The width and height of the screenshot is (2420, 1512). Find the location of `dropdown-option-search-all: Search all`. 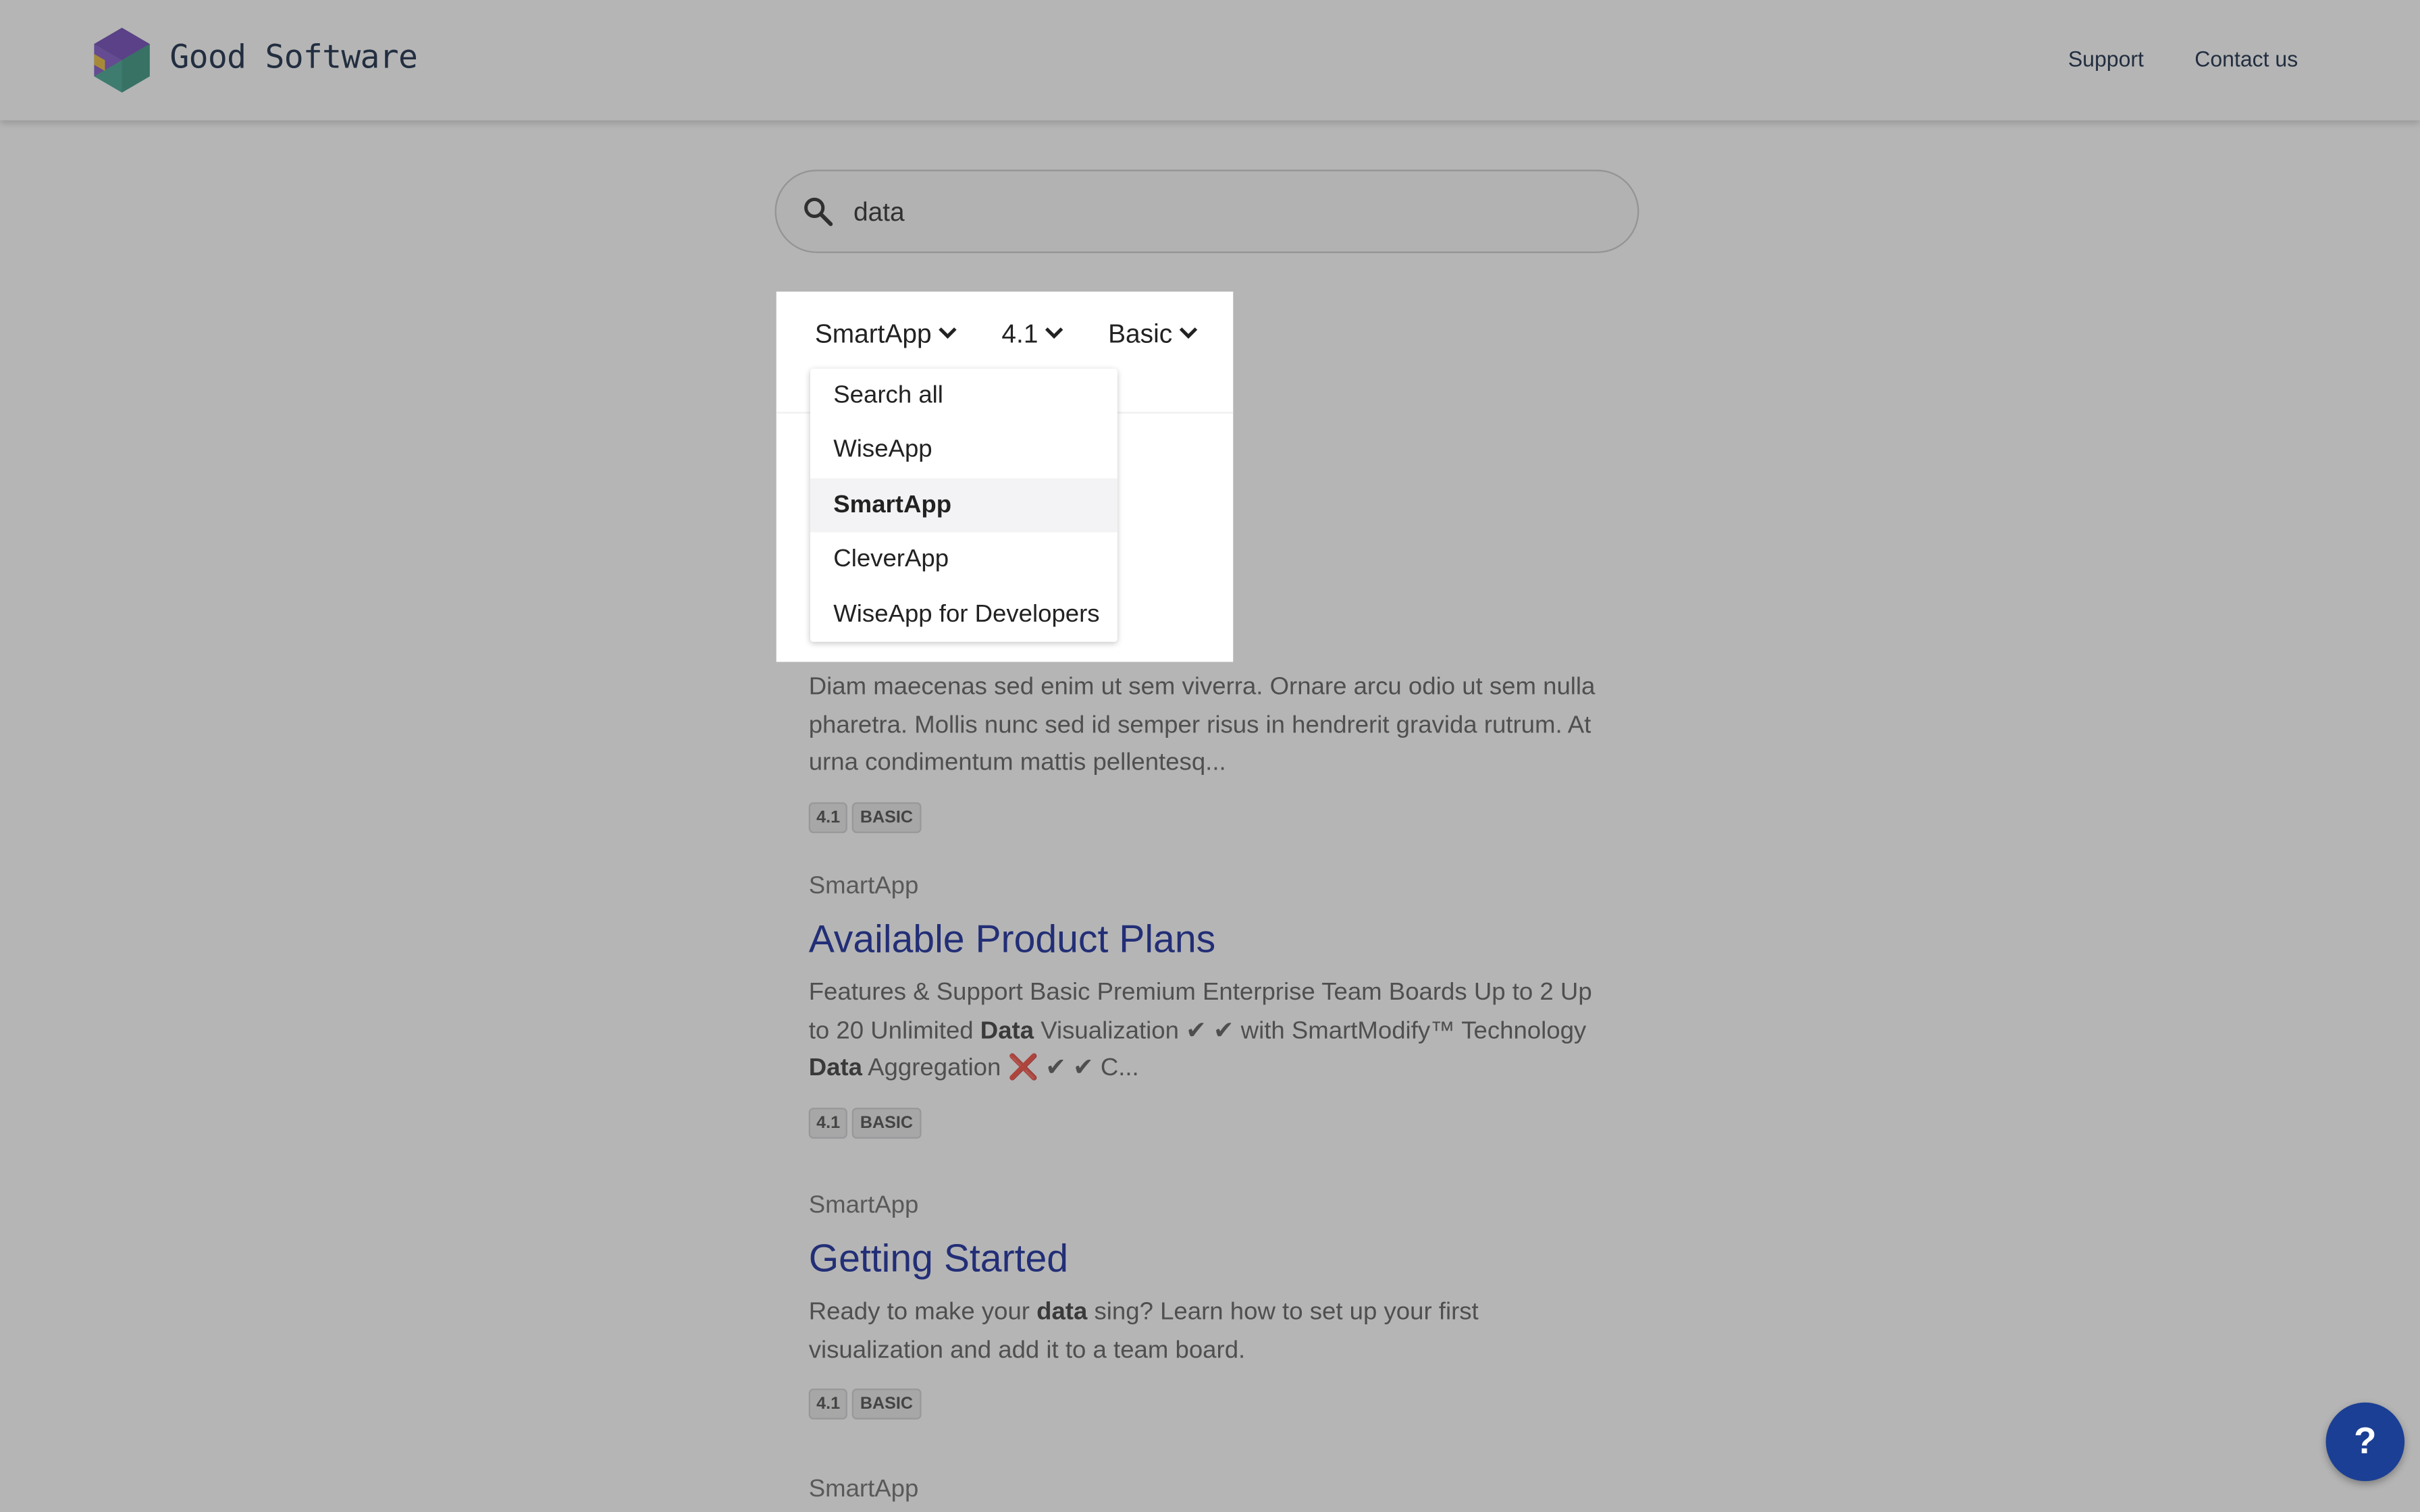

dropdown-option-search-all: Search all is located at coordinates (963, 396).